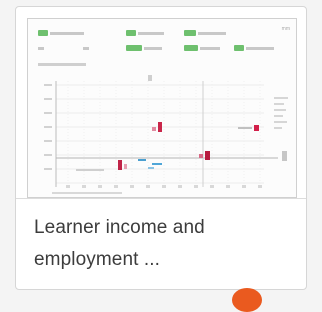  I want to click on chart-x-ticks, so click(157, 189).